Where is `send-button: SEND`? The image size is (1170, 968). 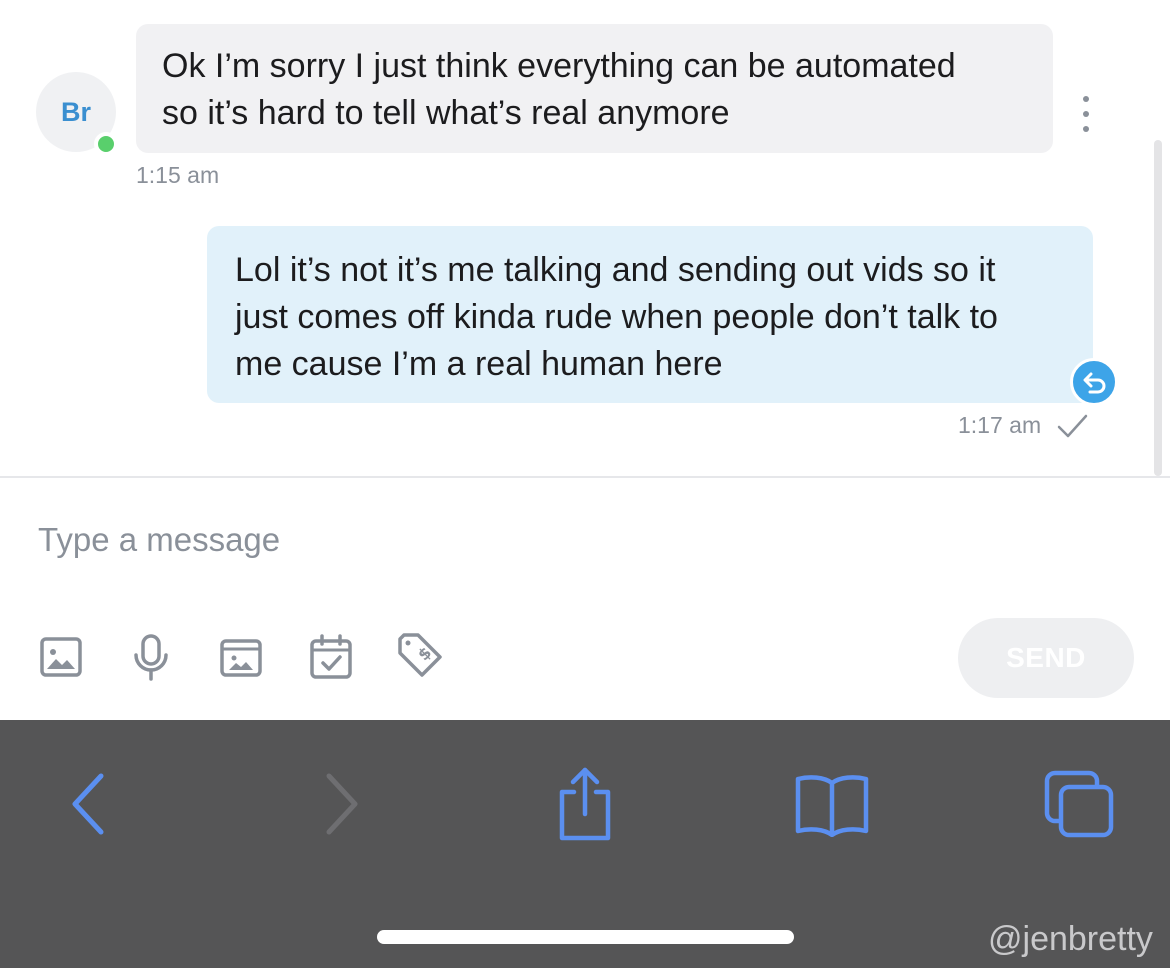
send-button: SEND is located at coordinates (1046, 658).